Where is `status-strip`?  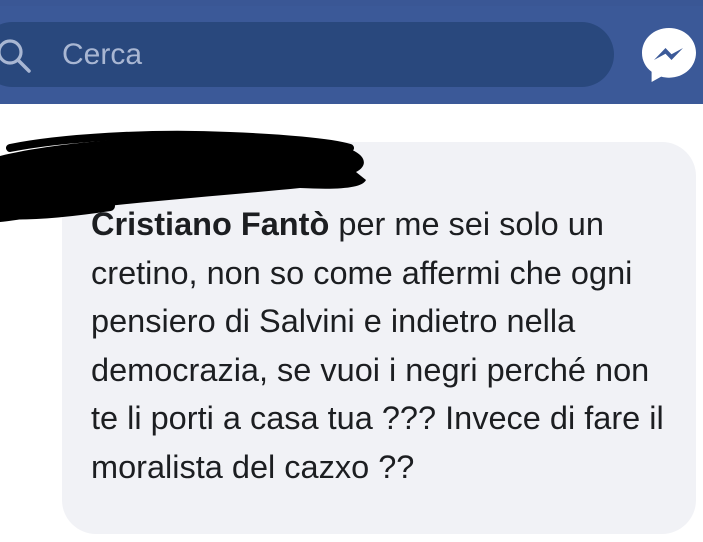 status-strip is located at coordinates (351, 3).